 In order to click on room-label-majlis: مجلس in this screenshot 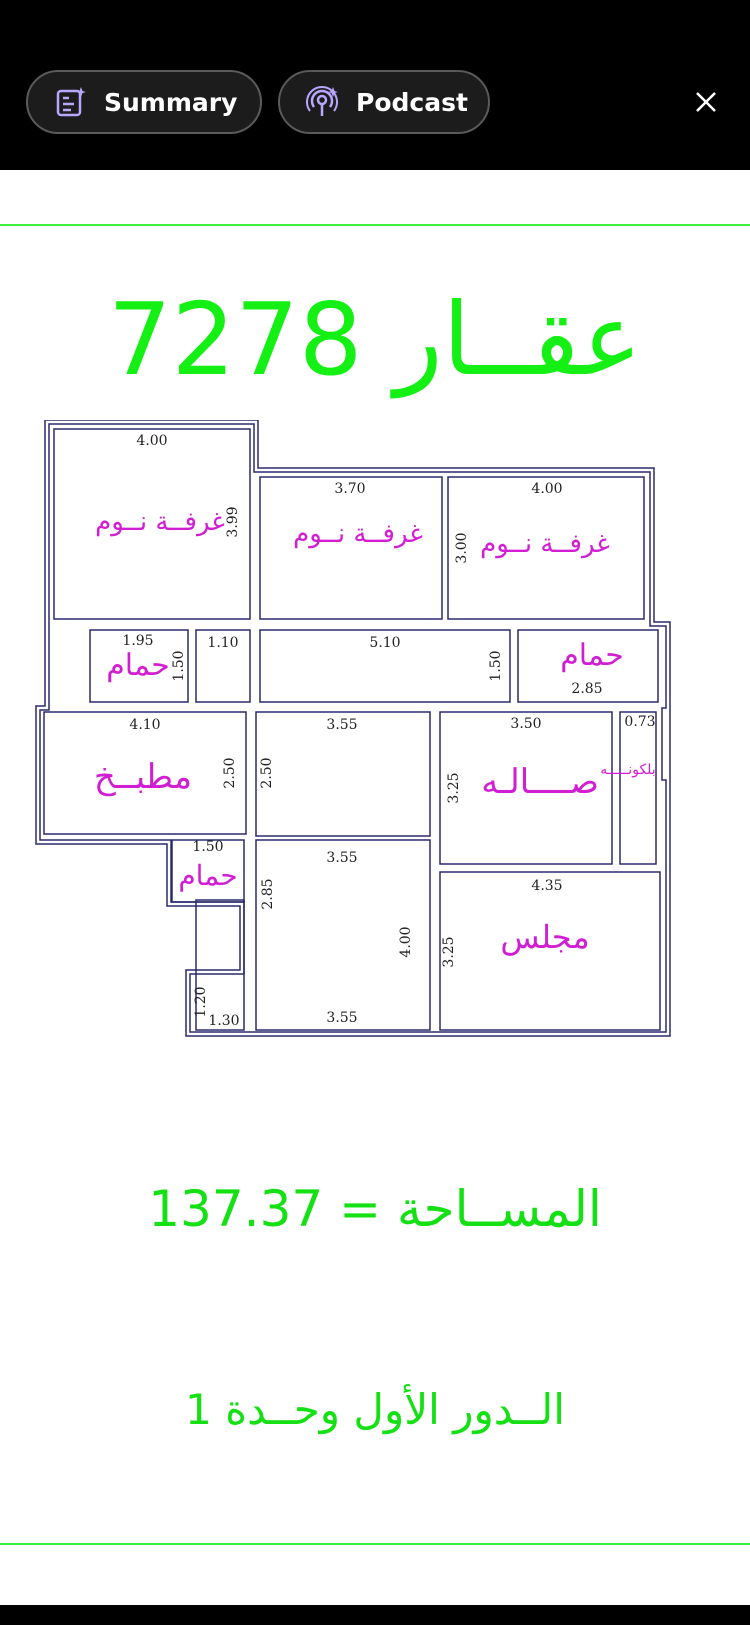, I will do `click(544, 937)`.